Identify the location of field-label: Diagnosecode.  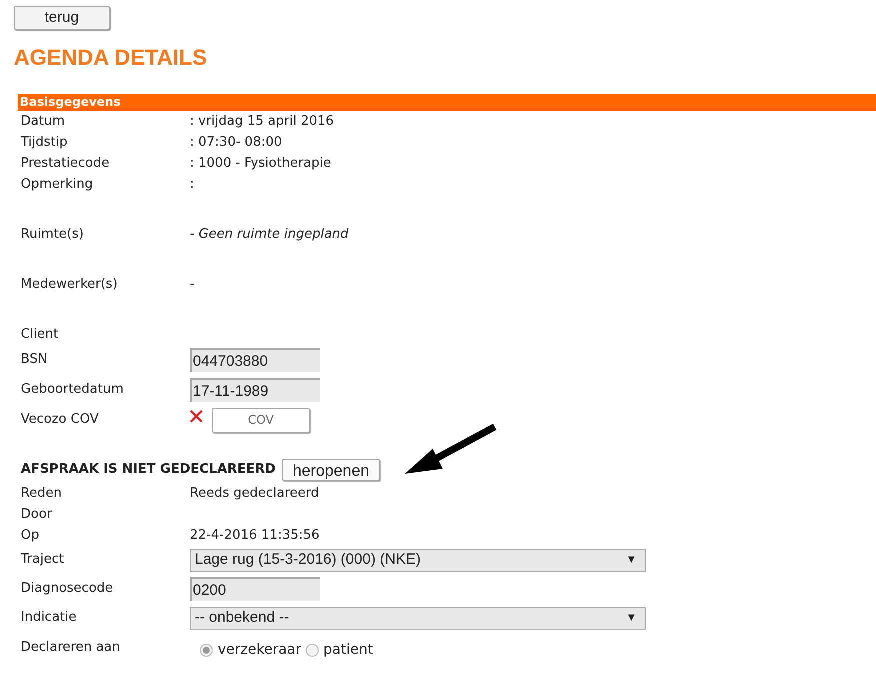
(67, 589).